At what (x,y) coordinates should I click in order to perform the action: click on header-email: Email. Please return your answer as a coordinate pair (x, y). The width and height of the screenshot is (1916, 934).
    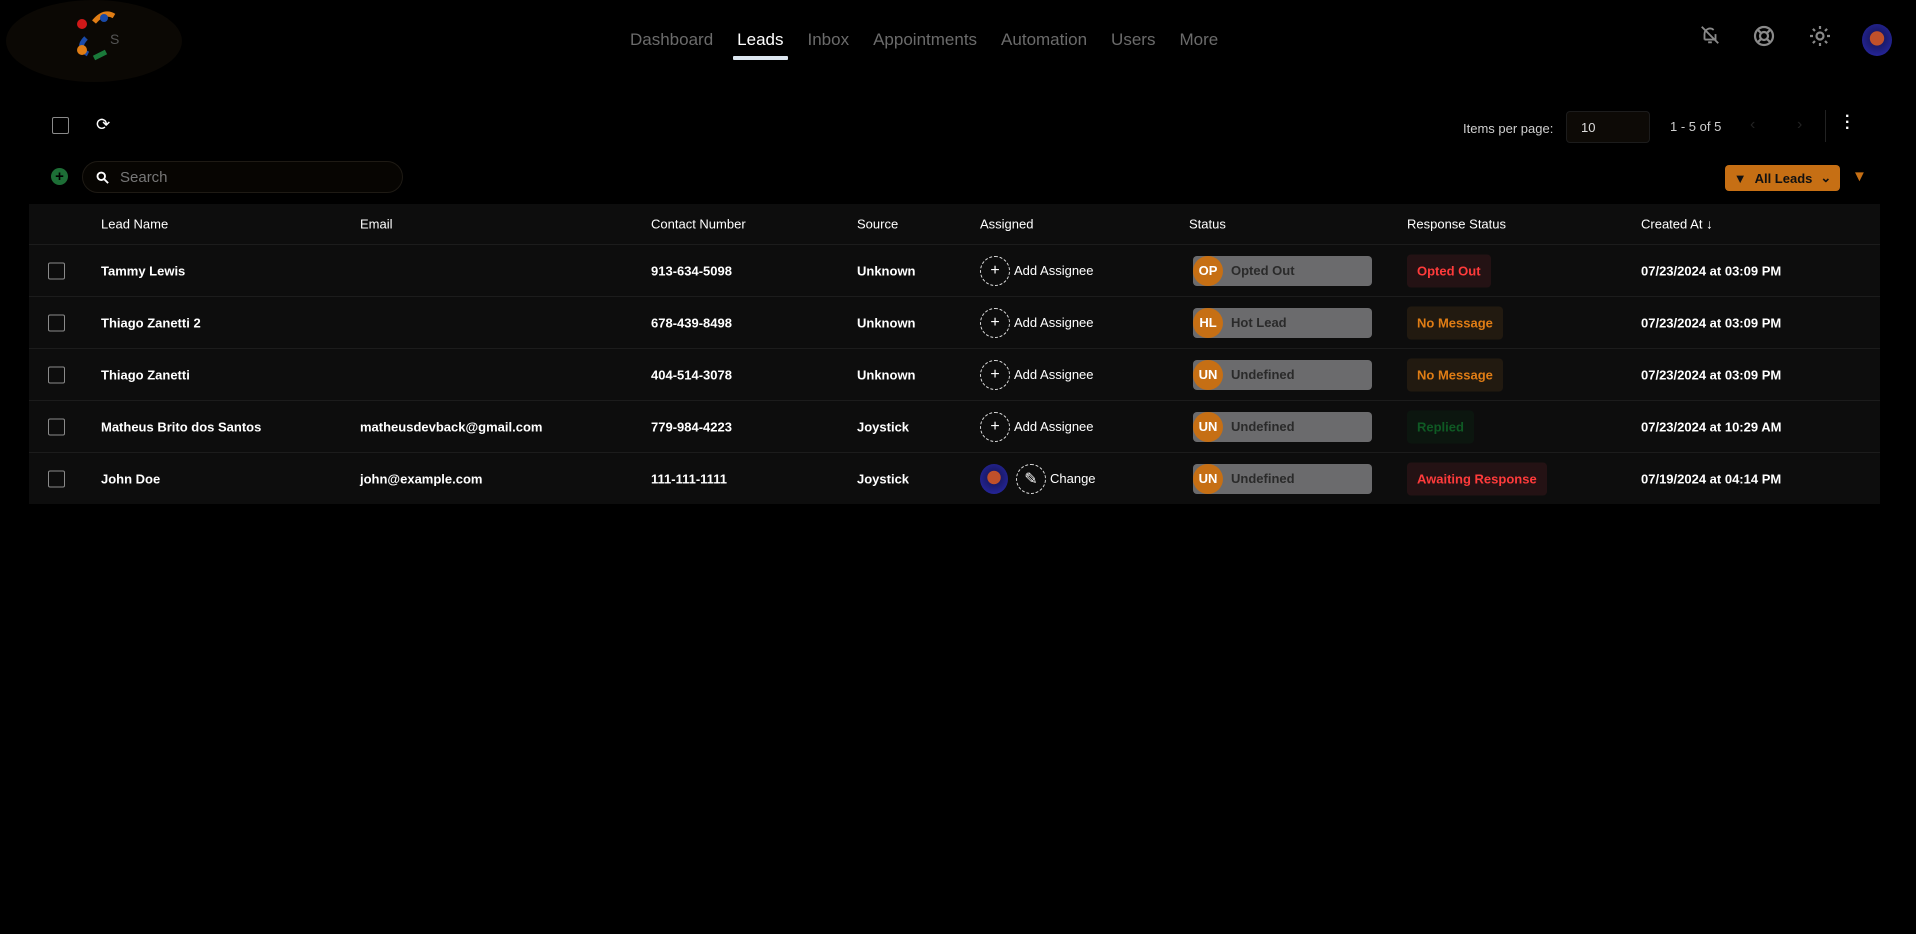
    Looking at the image, I should click on (376, 224).